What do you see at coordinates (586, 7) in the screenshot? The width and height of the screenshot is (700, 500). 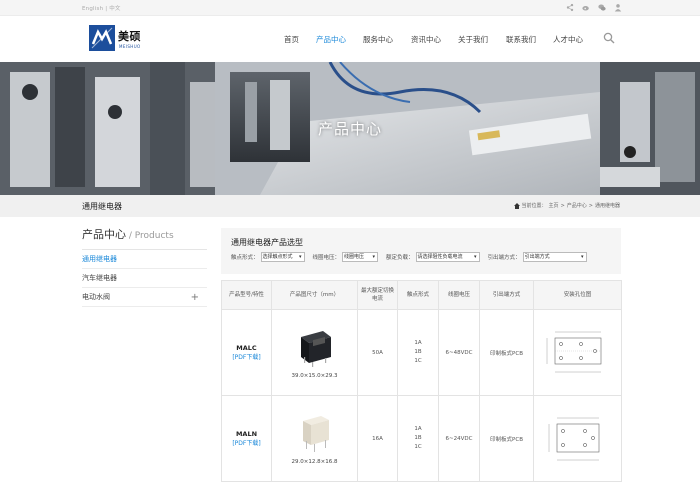 I see `weibo-icon` at bounding box center [586, 7].